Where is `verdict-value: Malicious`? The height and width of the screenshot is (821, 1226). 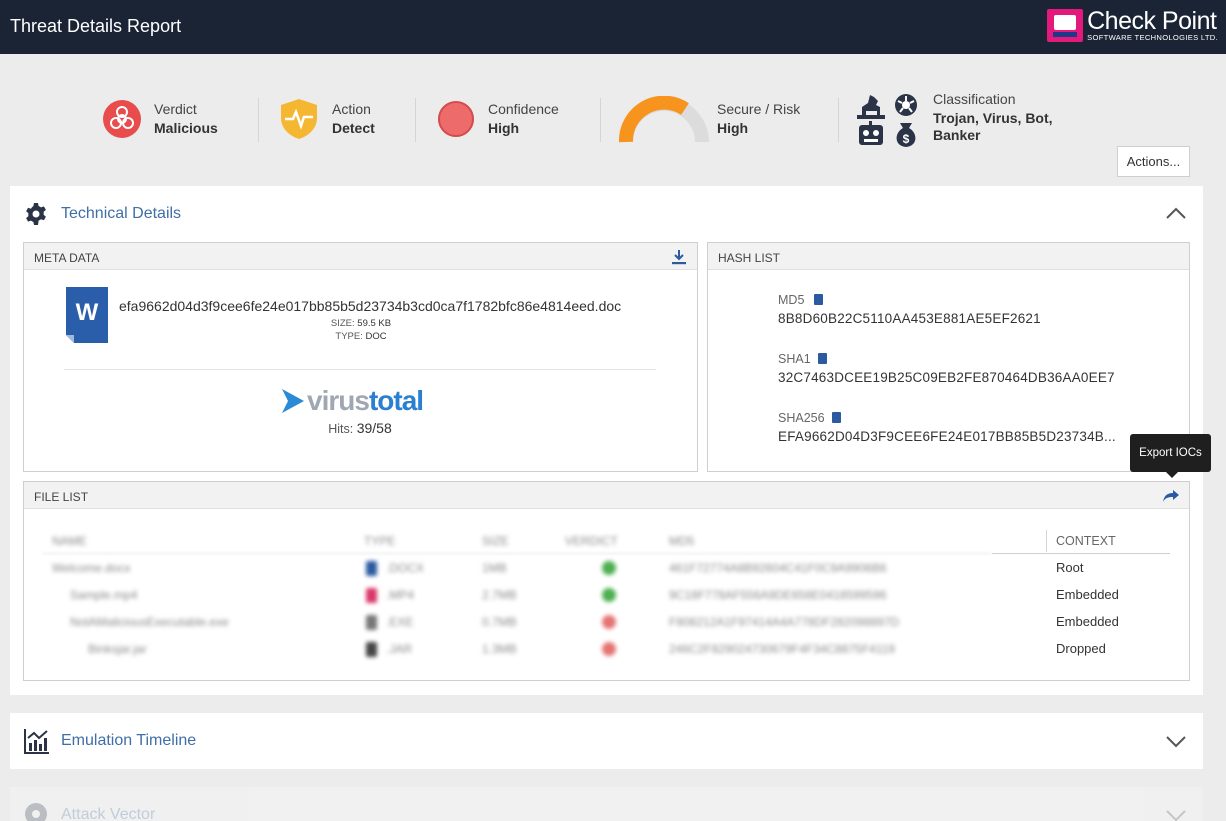
verdict-value: Malicious is located at coordinates (186, 128).